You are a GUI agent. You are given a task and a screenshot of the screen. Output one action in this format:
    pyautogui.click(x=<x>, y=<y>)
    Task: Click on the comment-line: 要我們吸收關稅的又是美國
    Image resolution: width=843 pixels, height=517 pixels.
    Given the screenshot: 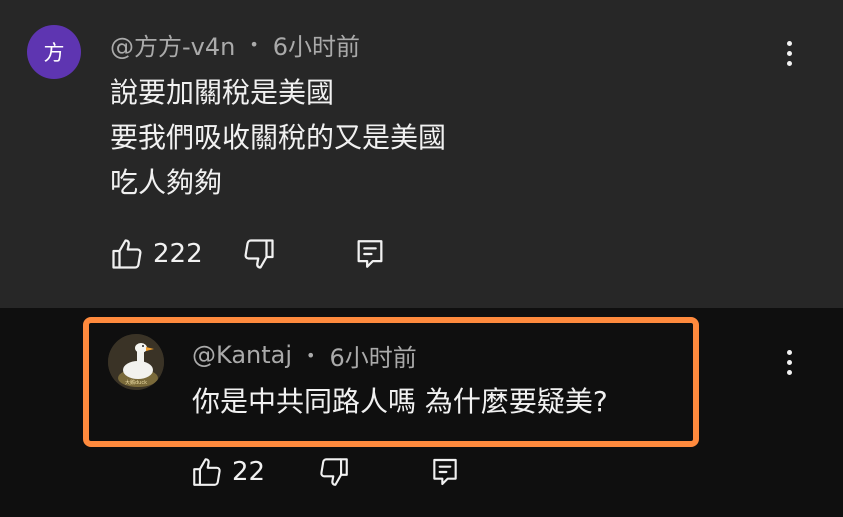 What is the action you would take?
    pyautogui.click(x=278, y=137)
    